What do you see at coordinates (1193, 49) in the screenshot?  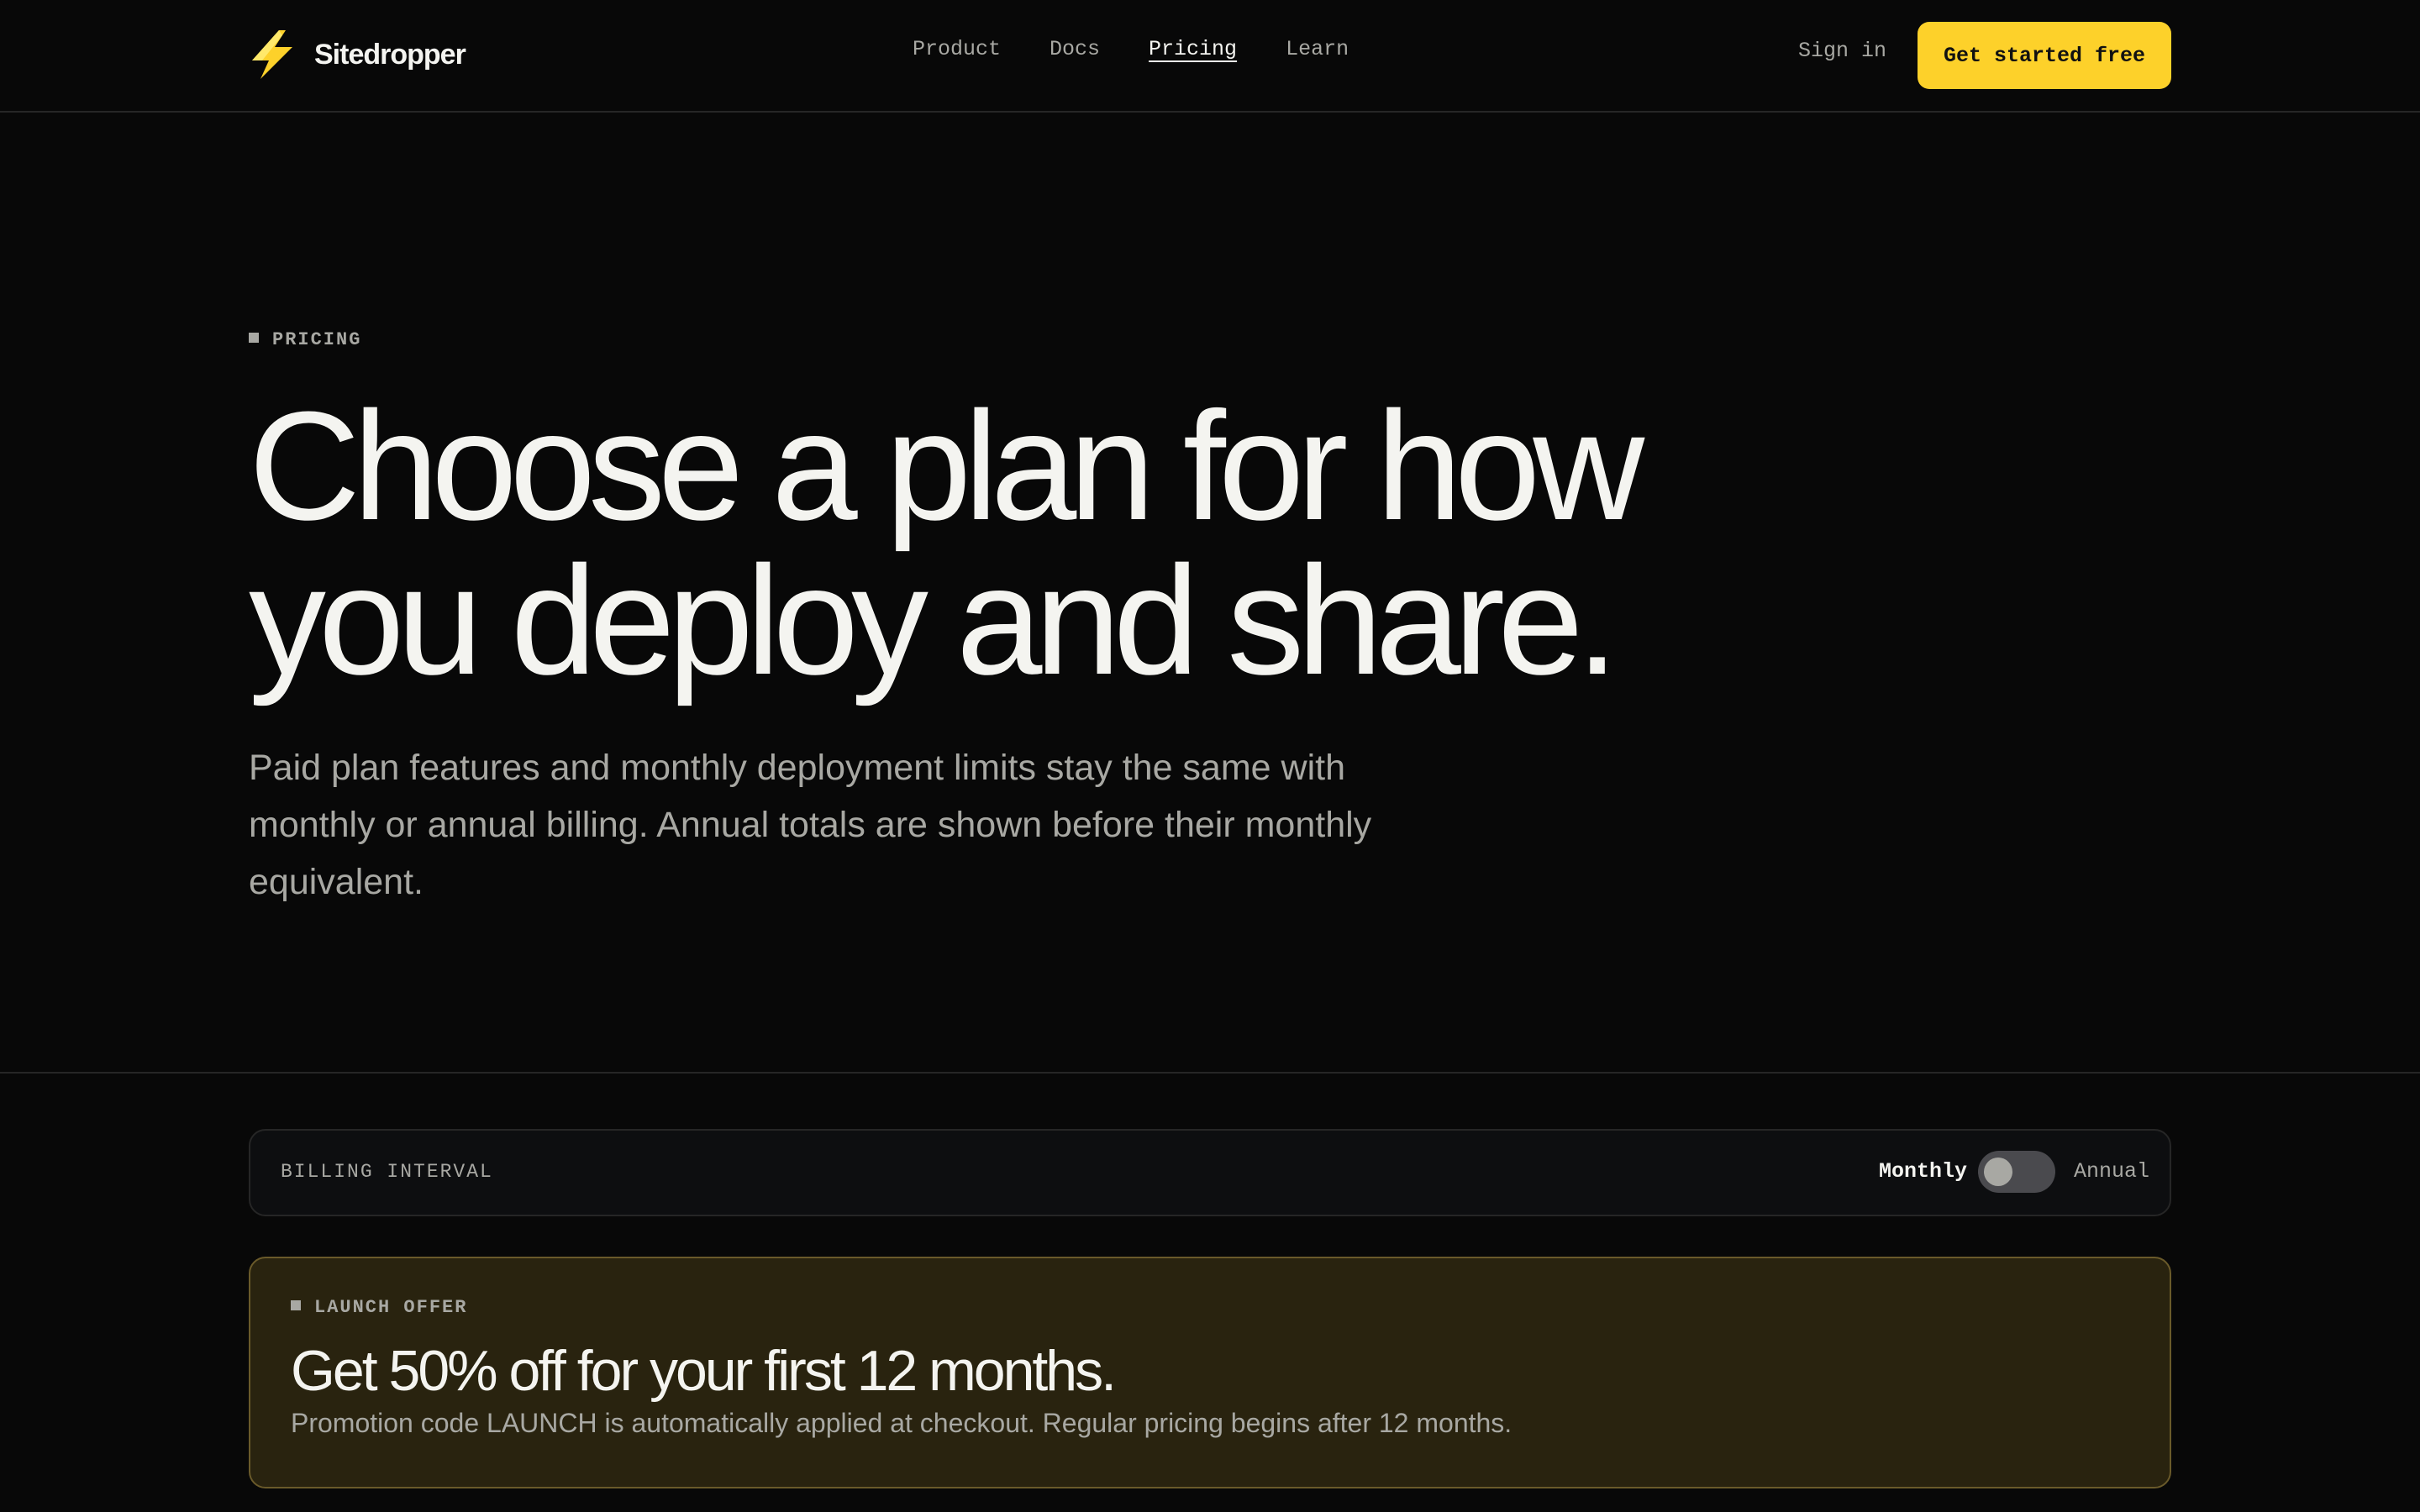 I see `nav-link-pricing: Pricing` at bounding box center [1193, 49].